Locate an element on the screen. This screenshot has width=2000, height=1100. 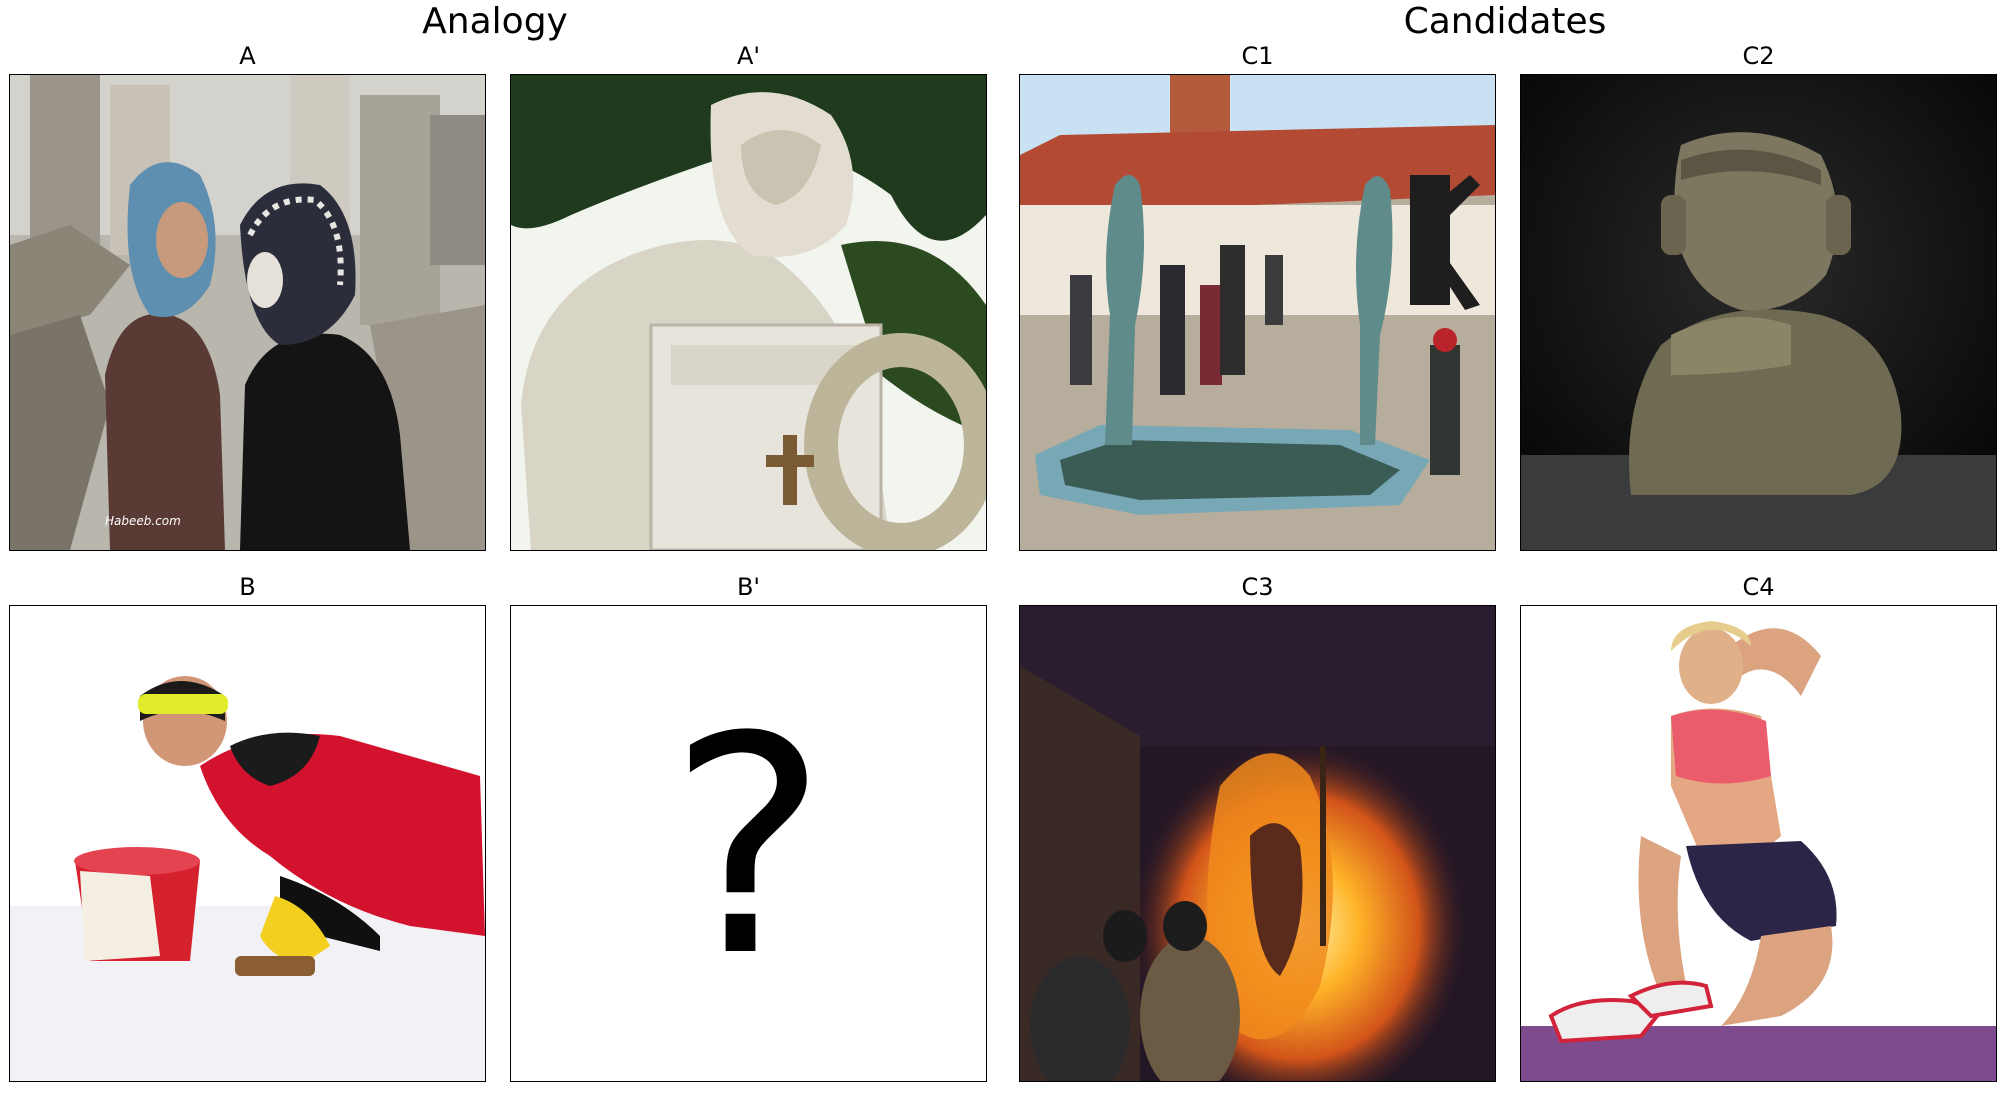
panel-c4-image is located at coordinates (1758, 843).